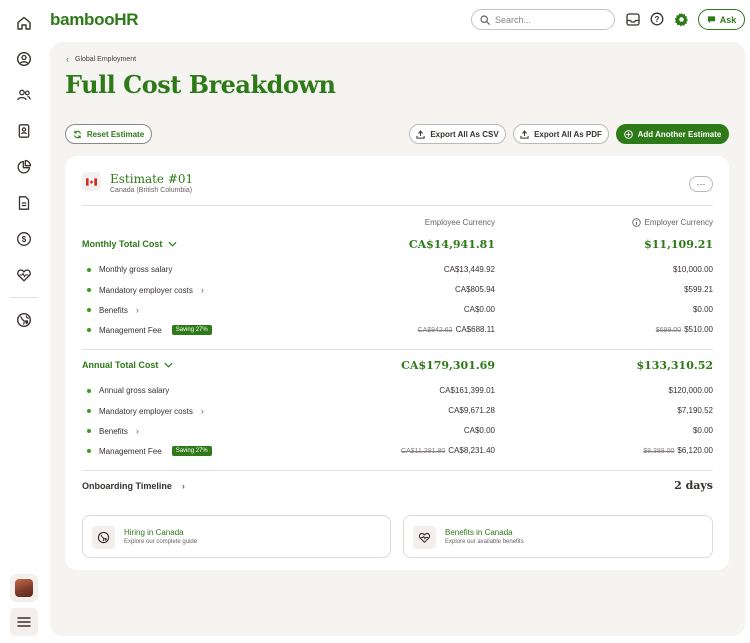 This screenshot has width=750, height=643. I want to click on annual-total-toggle: Annual Total Cost, so click(127, 365).